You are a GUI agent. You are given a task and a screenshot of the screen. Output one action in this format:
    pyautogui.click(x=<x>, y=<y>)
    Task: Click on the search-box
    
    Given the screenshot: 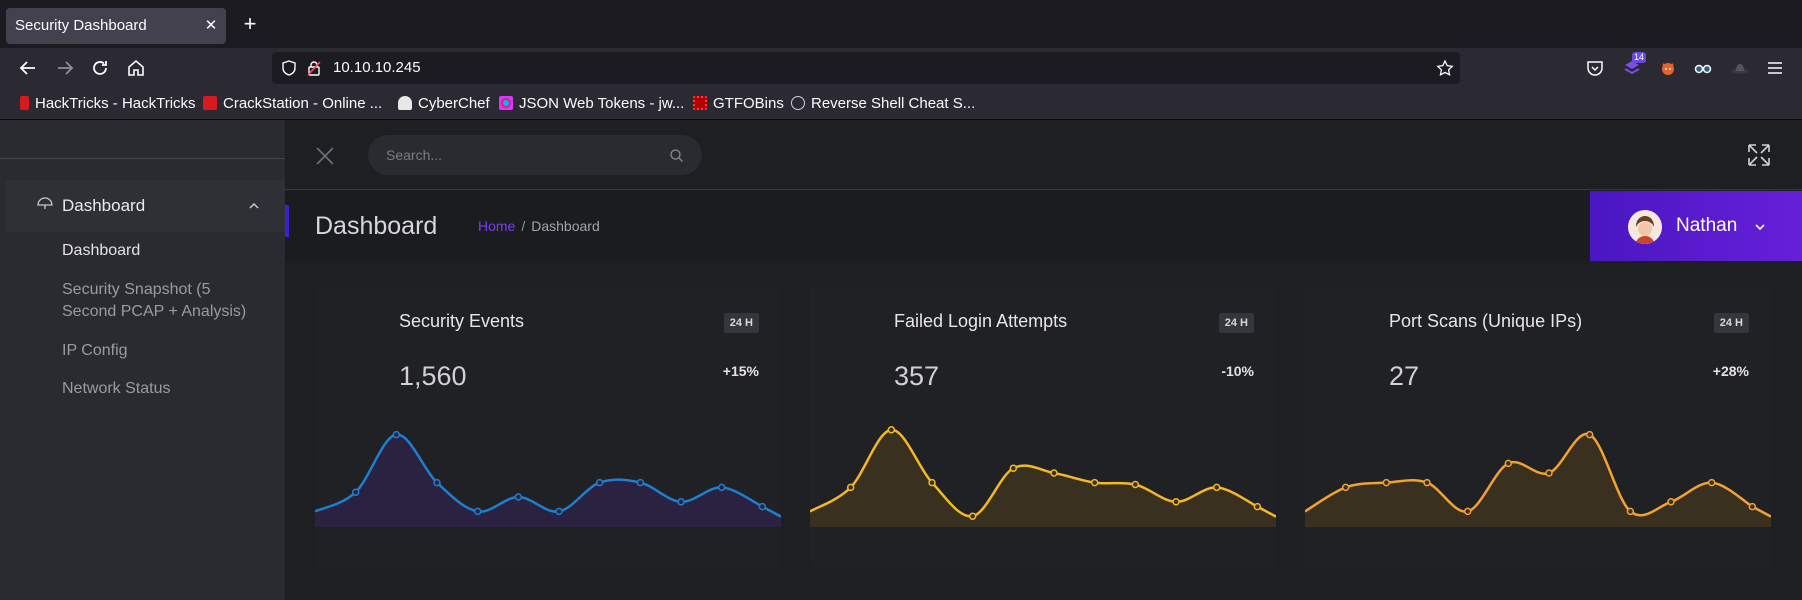 What is the action you would take?
    pyautogui.click(x=535, y=155)
    